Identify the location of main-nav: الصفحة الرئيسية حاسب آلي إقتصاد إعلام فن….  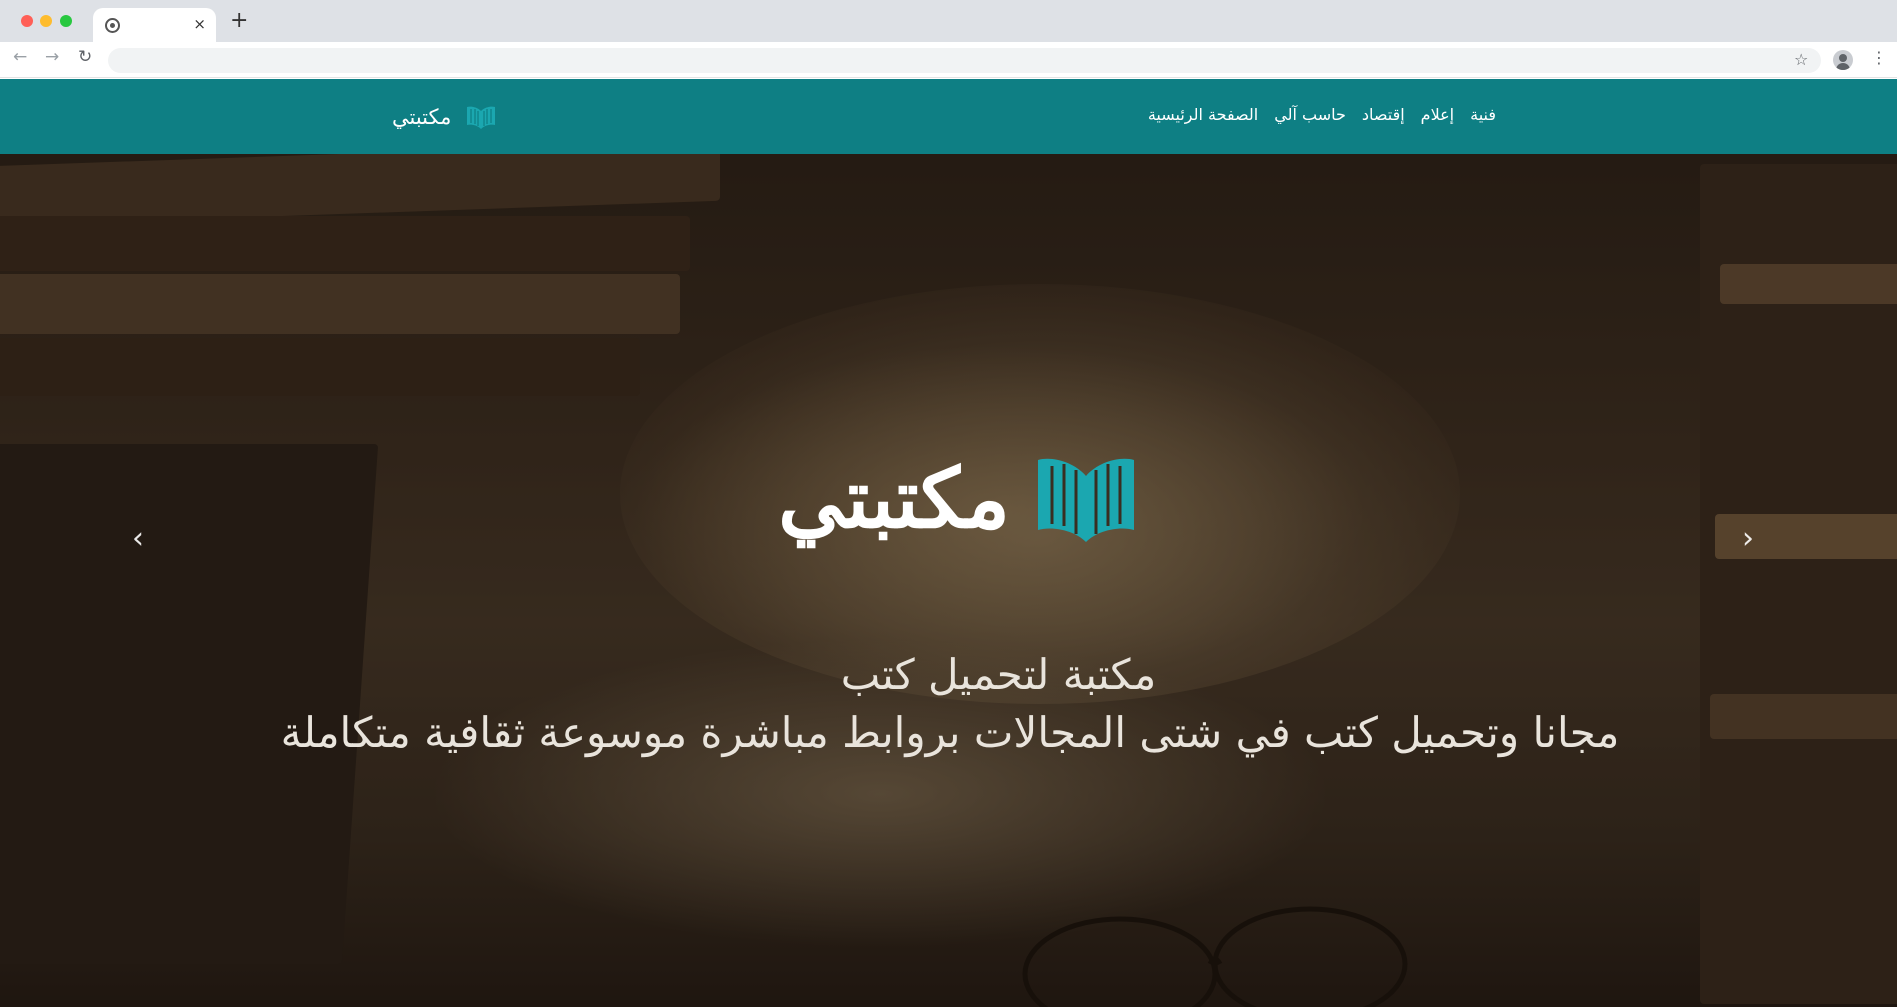
(1322, 114).